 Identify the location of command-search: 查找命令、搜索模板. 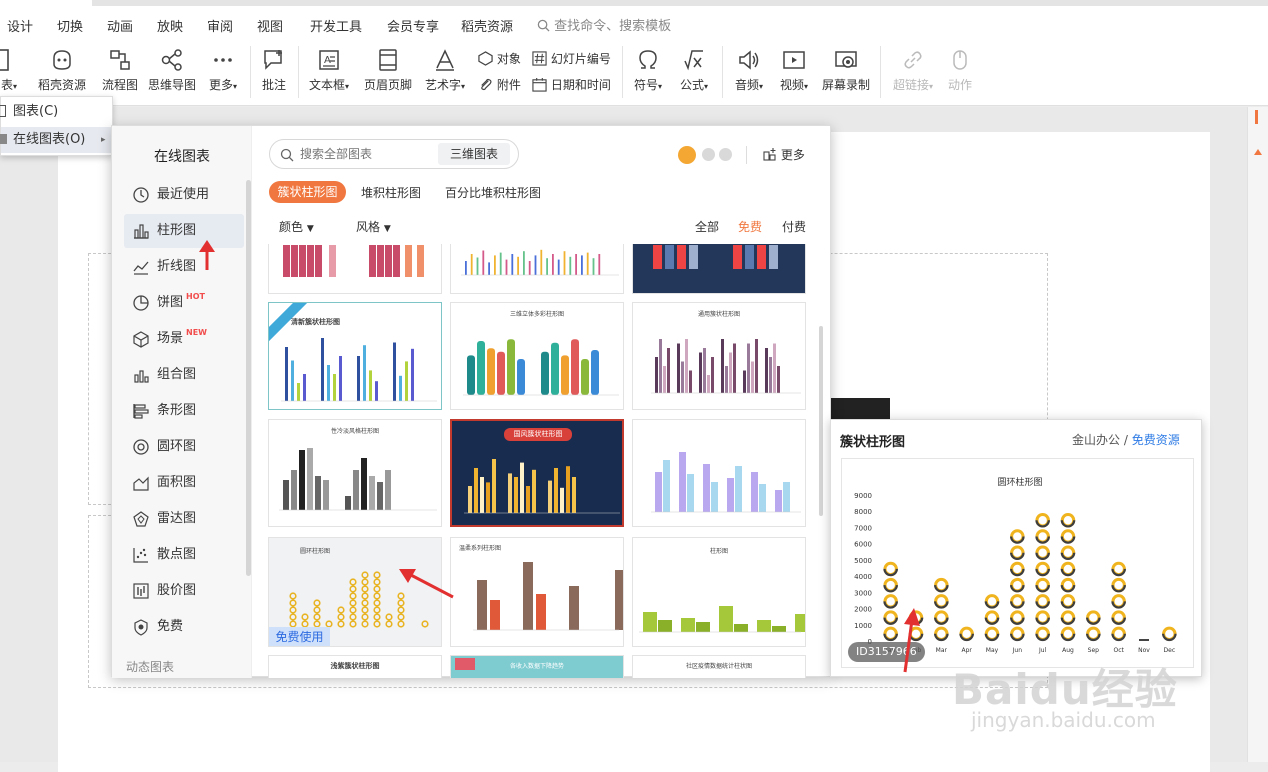
(604, 24).